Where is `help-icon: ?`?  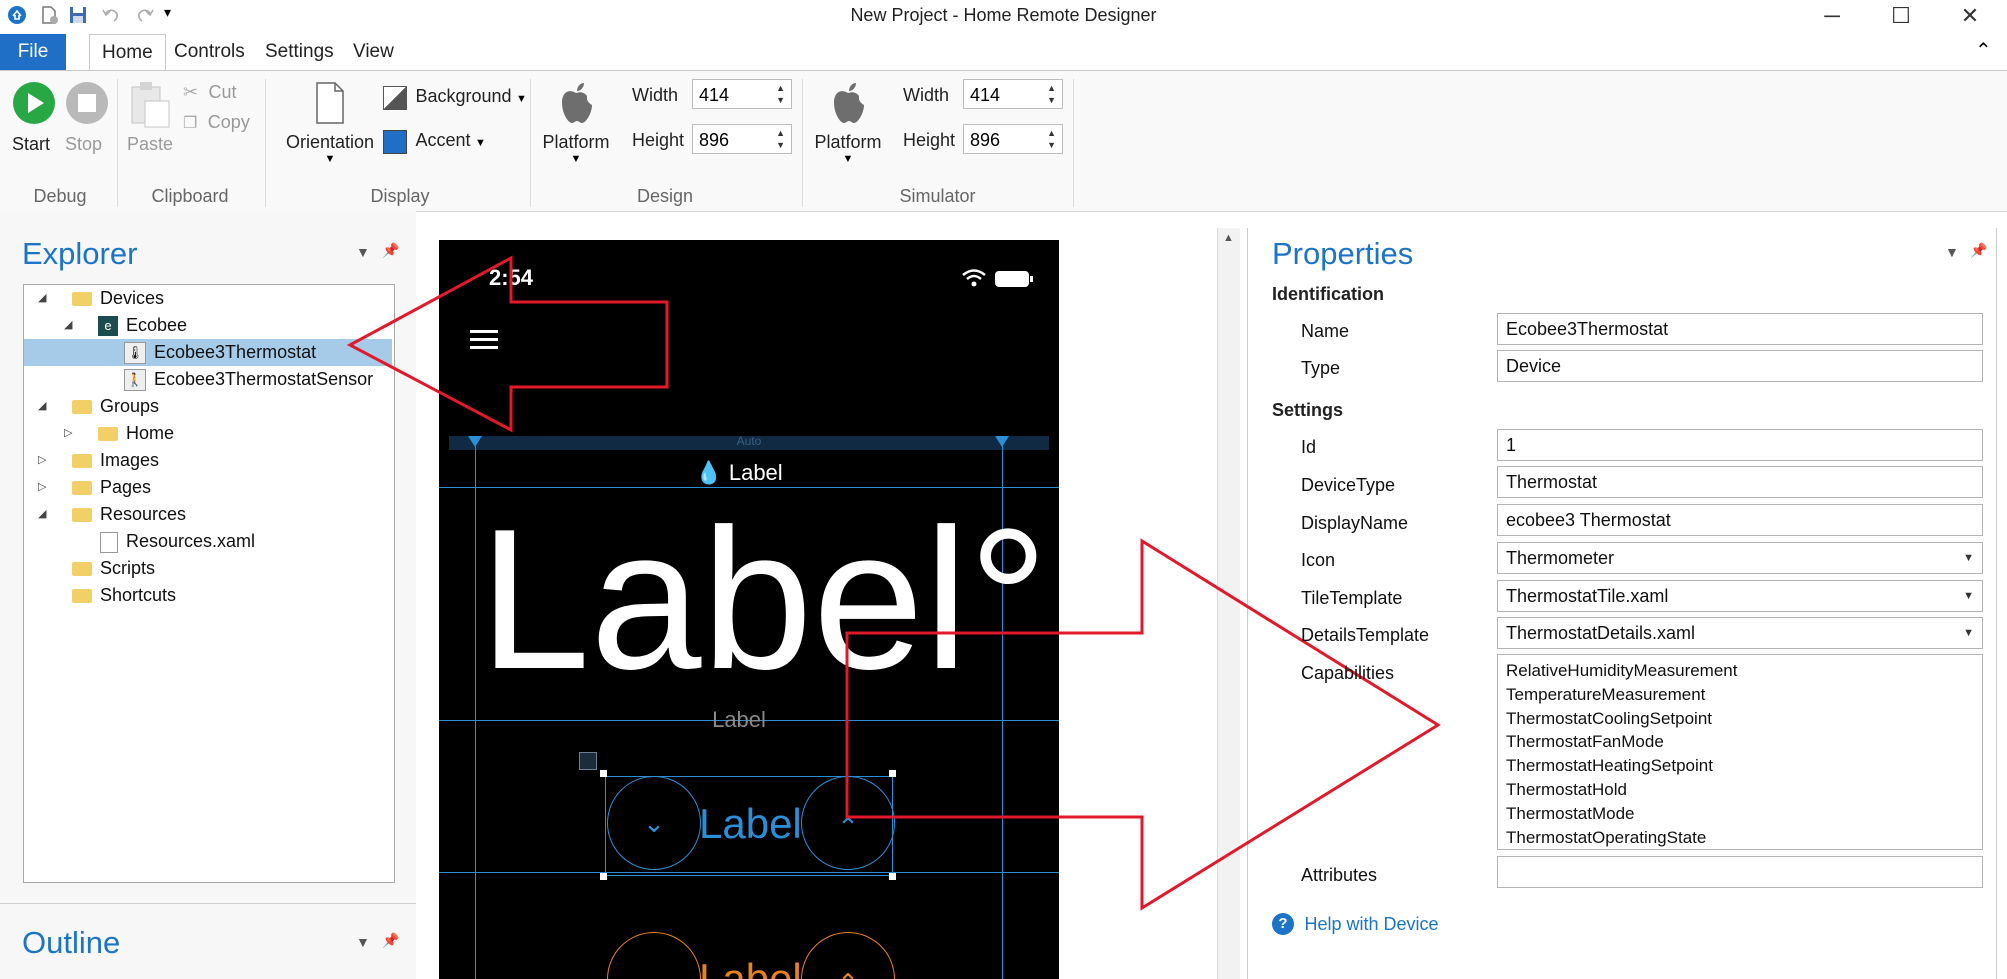
help-icon: ? is located at coordinates (1283, 924).